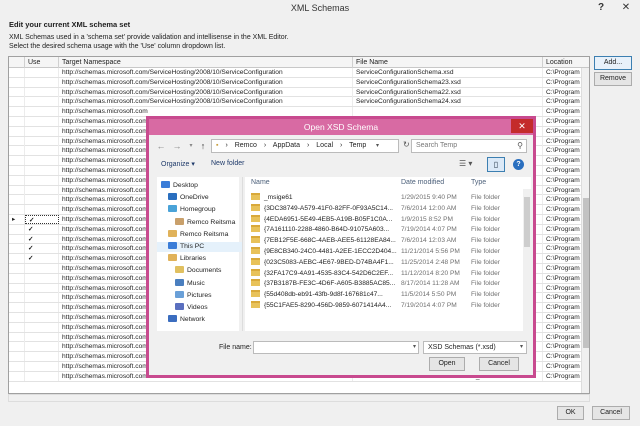  I want to click on nav-item: Libraries, so click(199, 259).